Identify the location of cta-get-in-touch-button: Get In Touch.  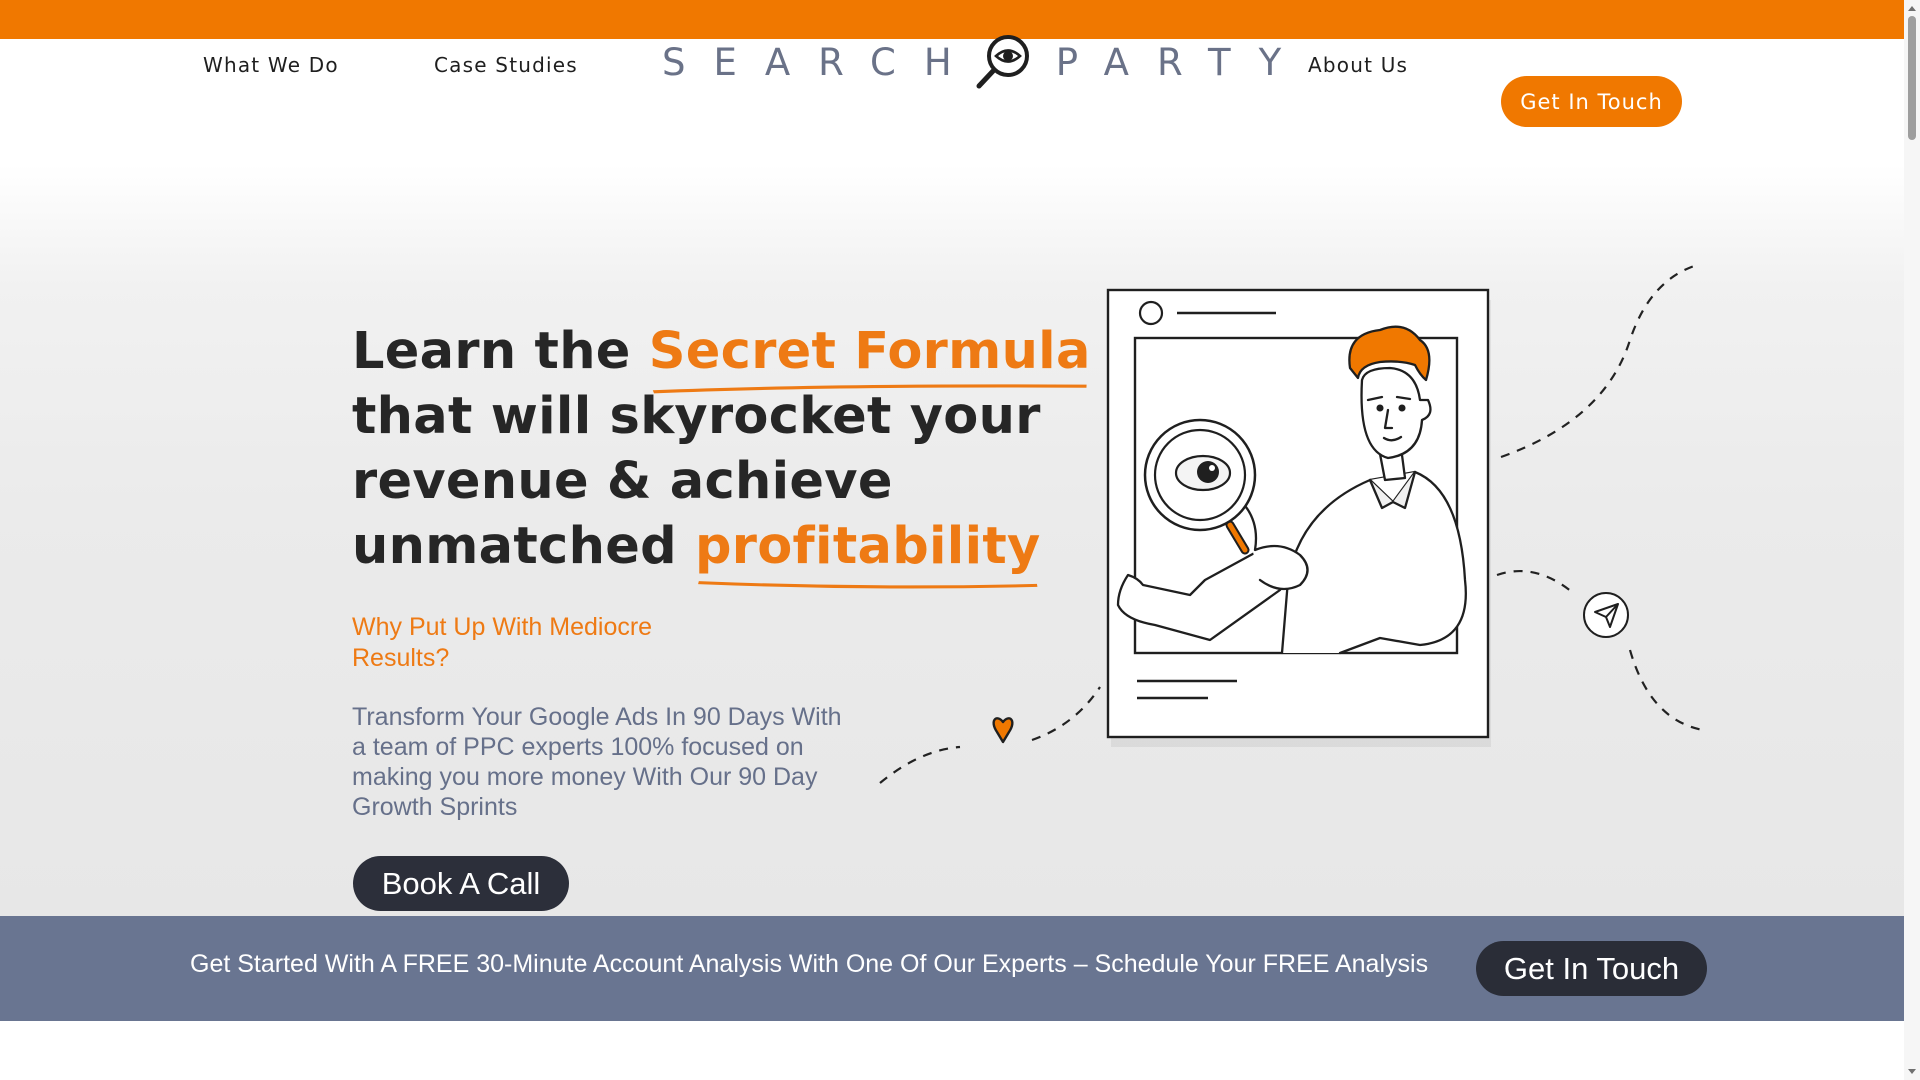
(1591, 968).